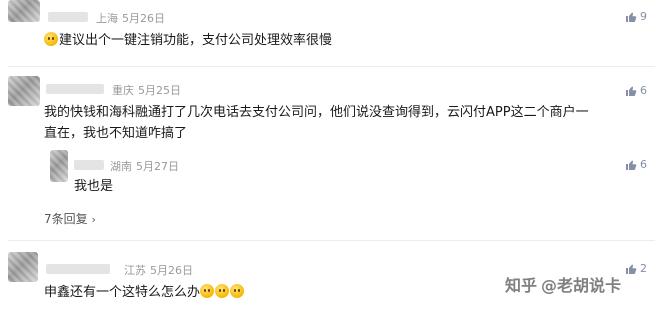 This screenshot has width=663, height=311. I want to click on comment-location: 江苏, so click(135, 270).